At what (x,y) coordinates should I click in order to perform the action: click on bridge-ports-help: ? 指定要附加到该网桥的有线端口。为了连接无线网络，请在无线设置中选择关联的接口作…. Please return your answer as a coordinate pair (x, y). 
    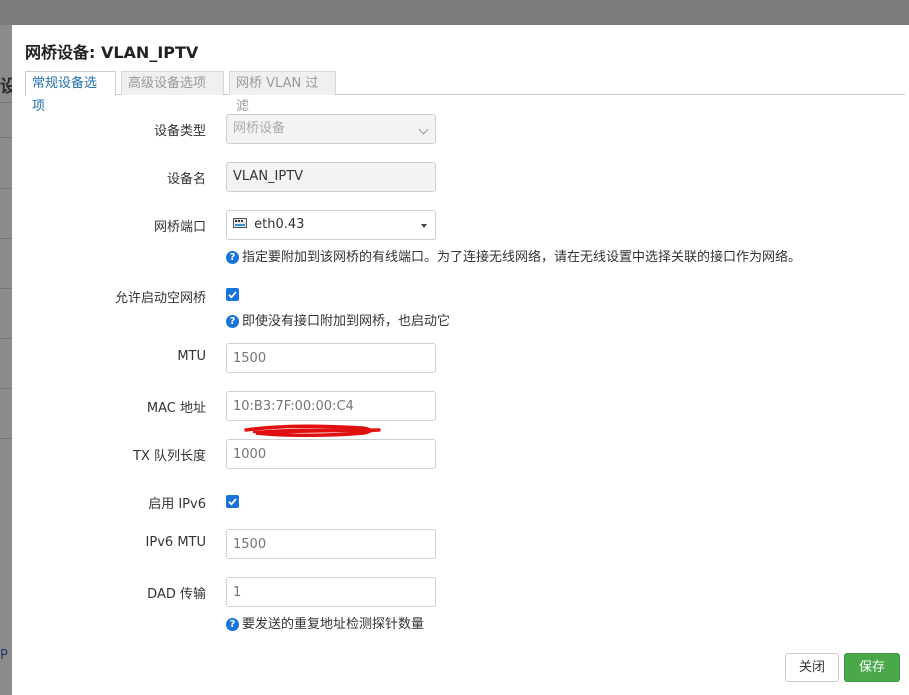
    Looking at the image, I should click on (513, 255).